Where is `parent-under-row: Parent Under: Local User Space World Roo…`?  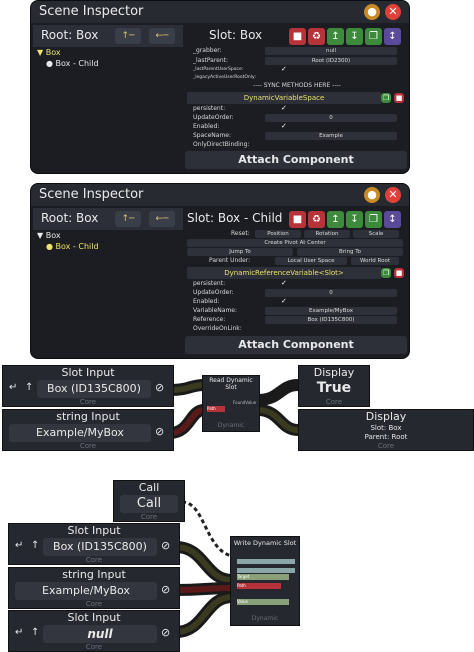 parent-under-row: Parent Under: Local User Space World Roo… is located at coordinates (297, 260).